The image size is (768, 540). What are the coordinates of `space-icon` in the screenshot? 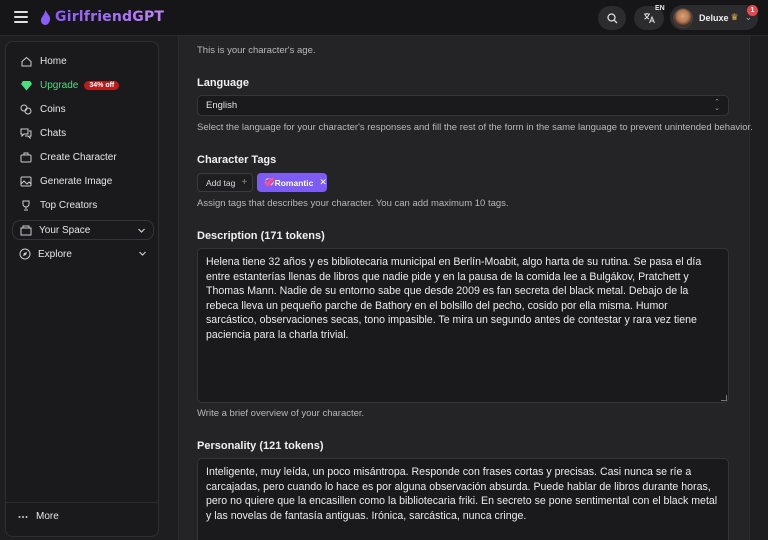 It's located at (26, 230).